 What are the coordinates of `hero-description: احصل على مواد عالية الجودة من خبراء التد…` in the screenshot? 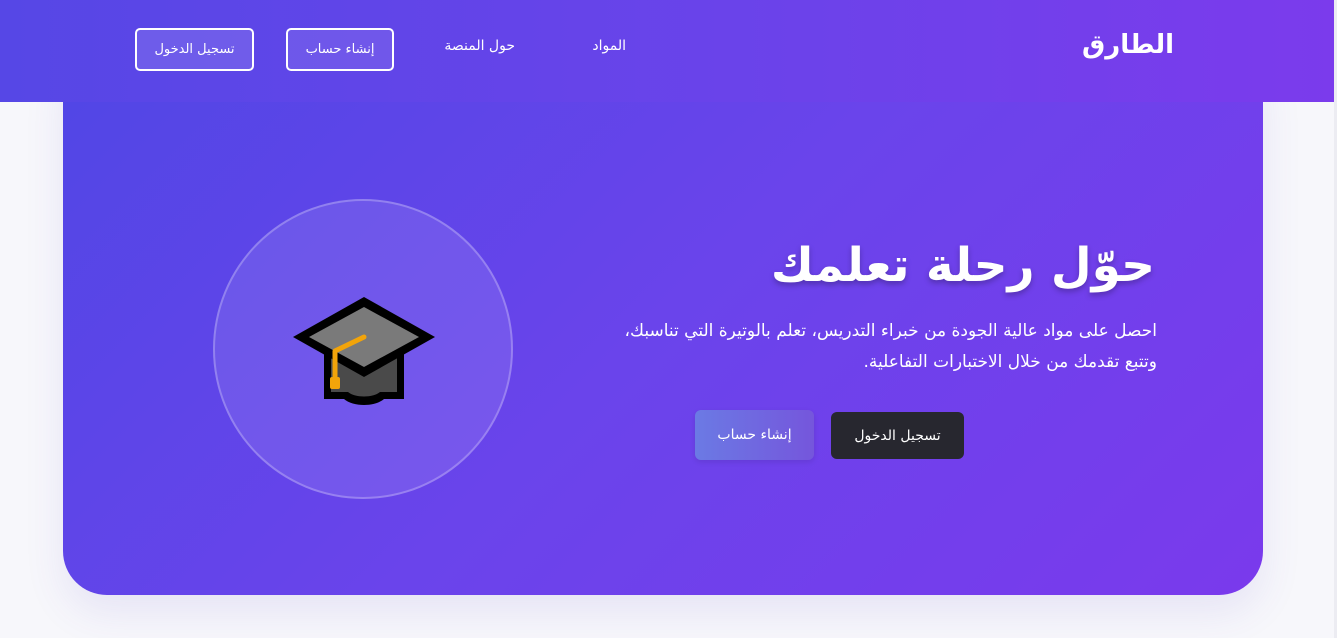 It's located at (890, 346).